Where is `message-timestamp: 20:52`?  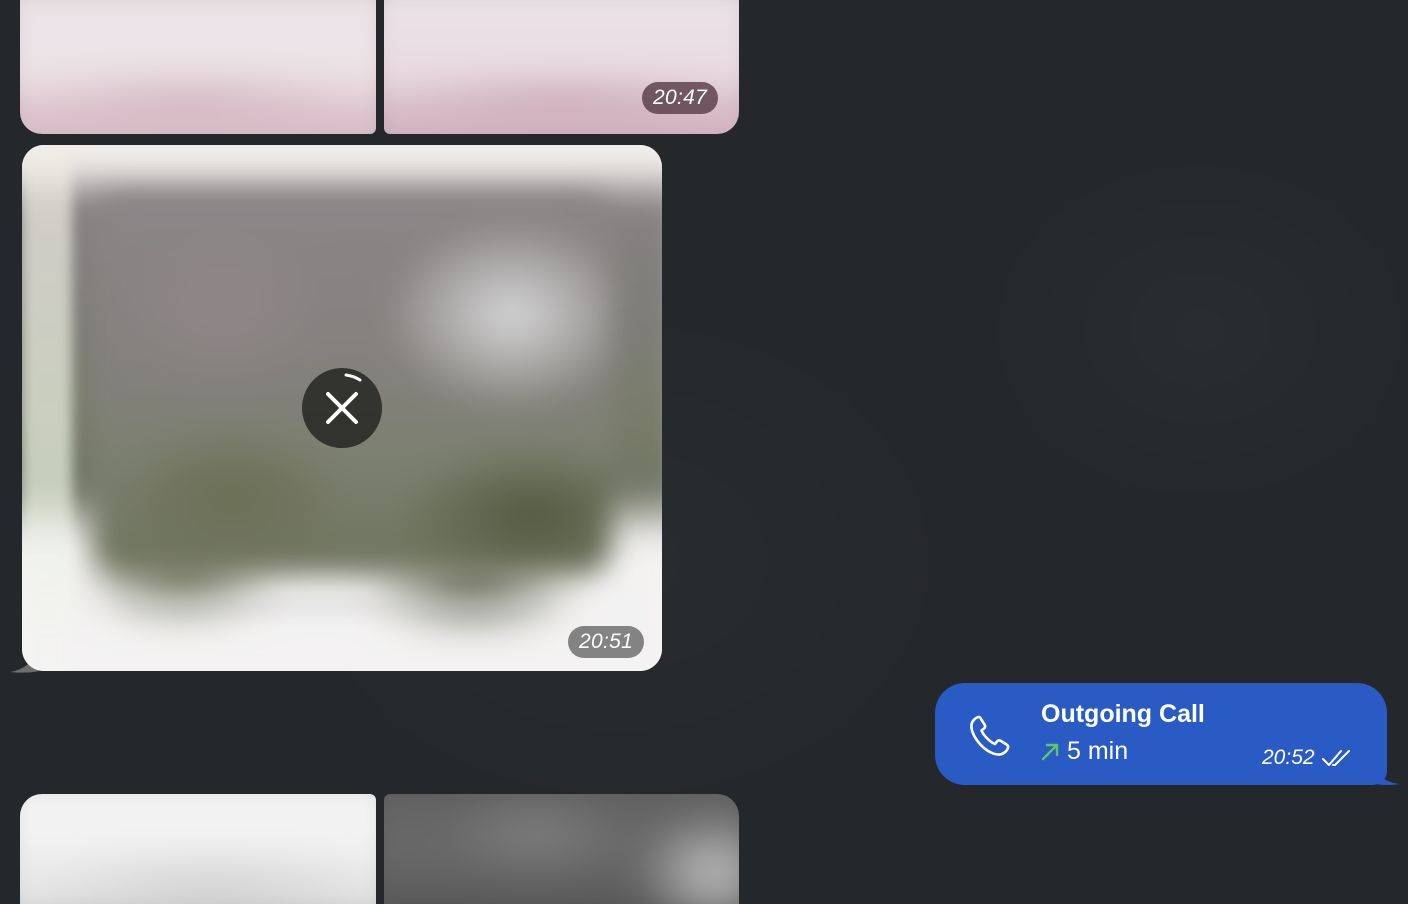
message-timestamp: 20:52 is located at coordinates (1288, 757).